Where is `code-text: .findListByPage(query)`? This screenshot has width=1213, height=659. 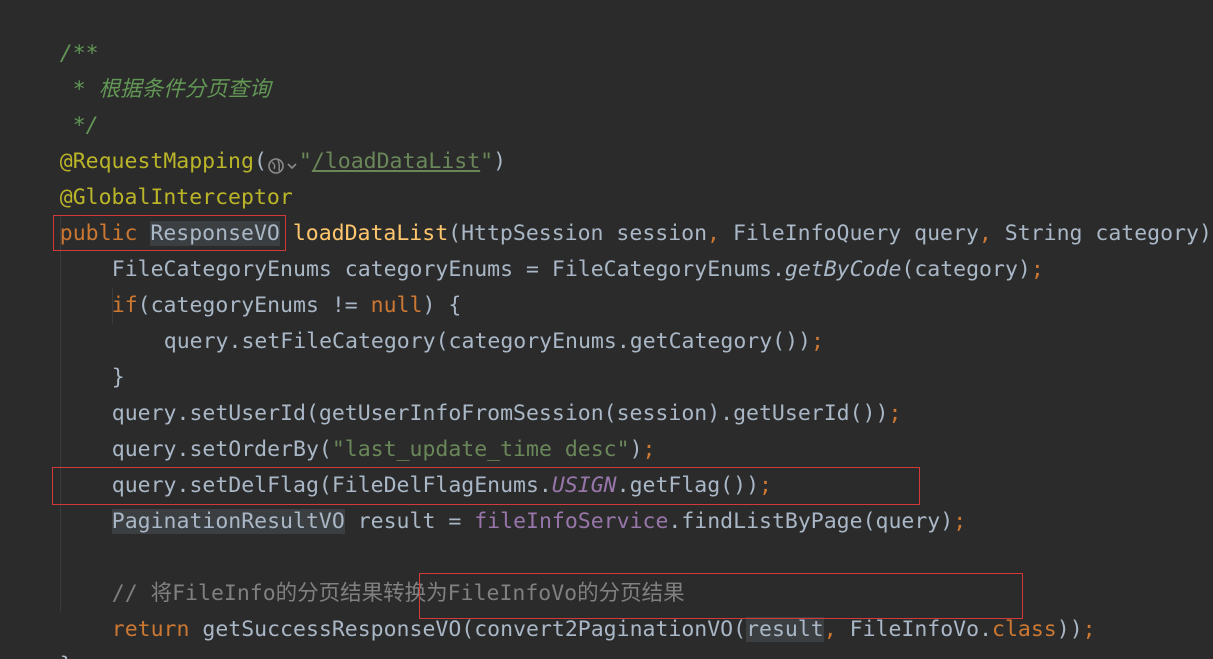
code-text: .findListByPage(query) is located at coordinates (811, 521).